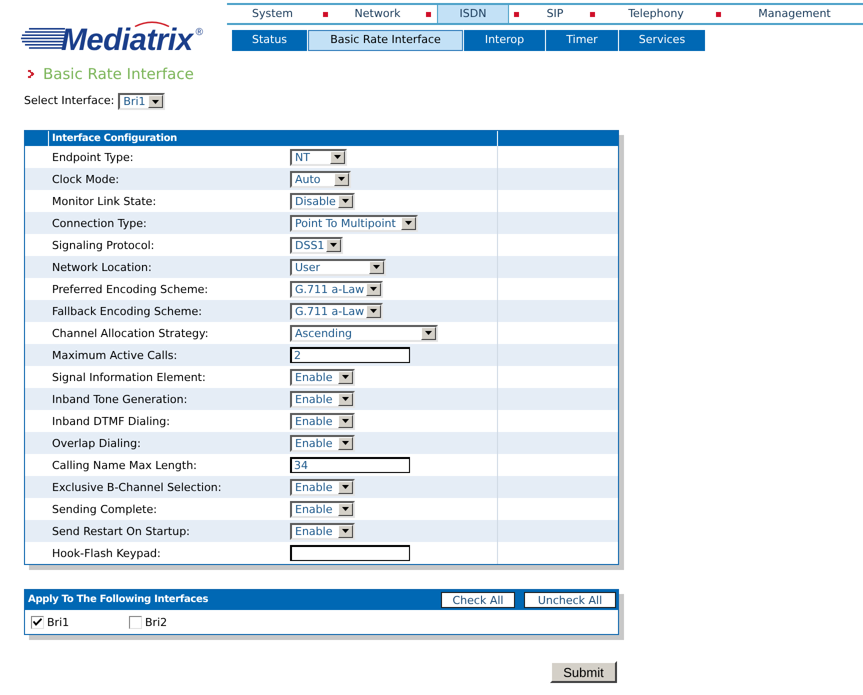 Image resolution: width=863 pixels, height=695 pixels. Describe the element at coordinates (115, 355) in the screenshot. I see `field-label: Maximum Active Calls:` at that location.